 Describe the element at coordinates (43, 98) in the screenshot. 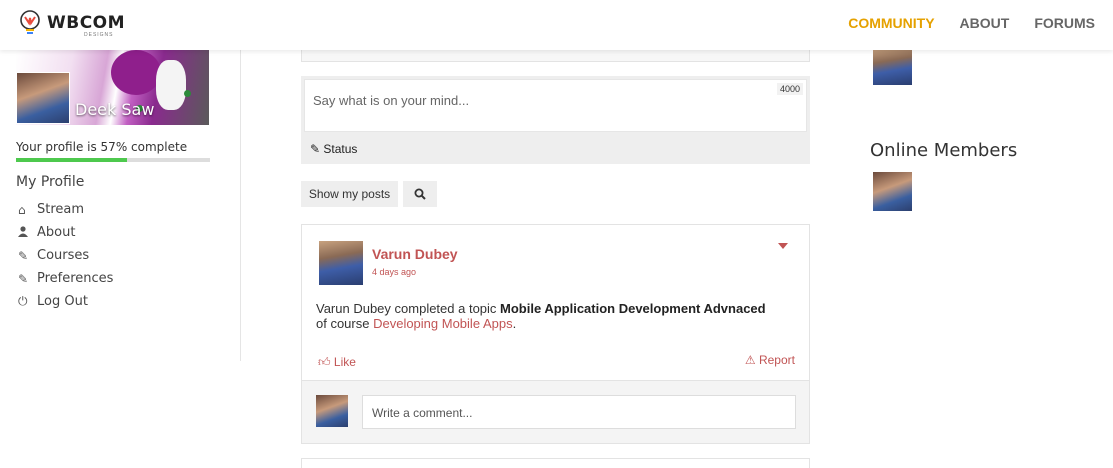

I see `profile-avatar` at that location.